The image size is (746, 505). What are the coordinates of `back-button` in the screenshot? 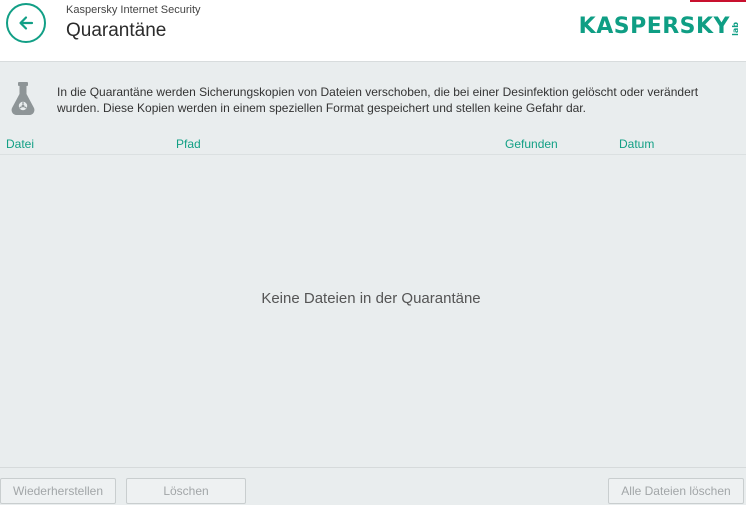 It's located at (26, 23).